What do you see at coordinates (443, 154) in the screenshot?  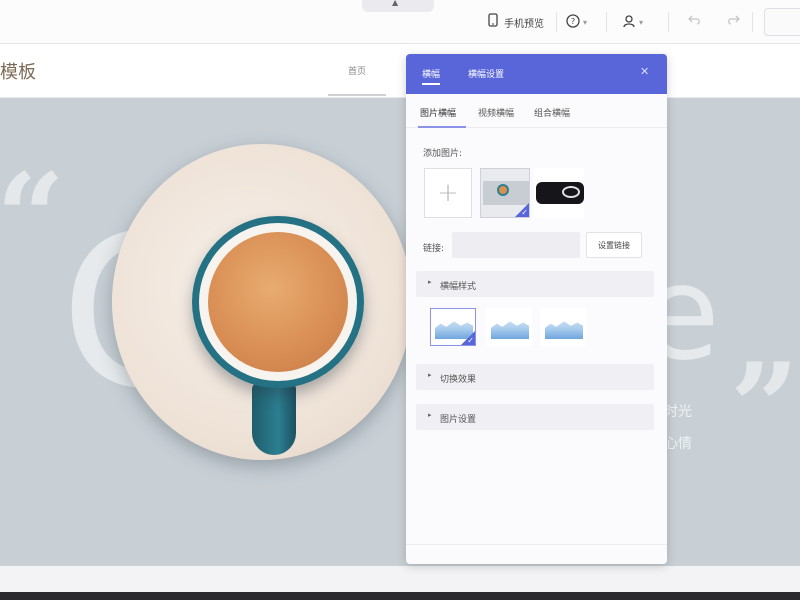 I see `add-image-label: 添加图片:` at bounding box center [443, 154].